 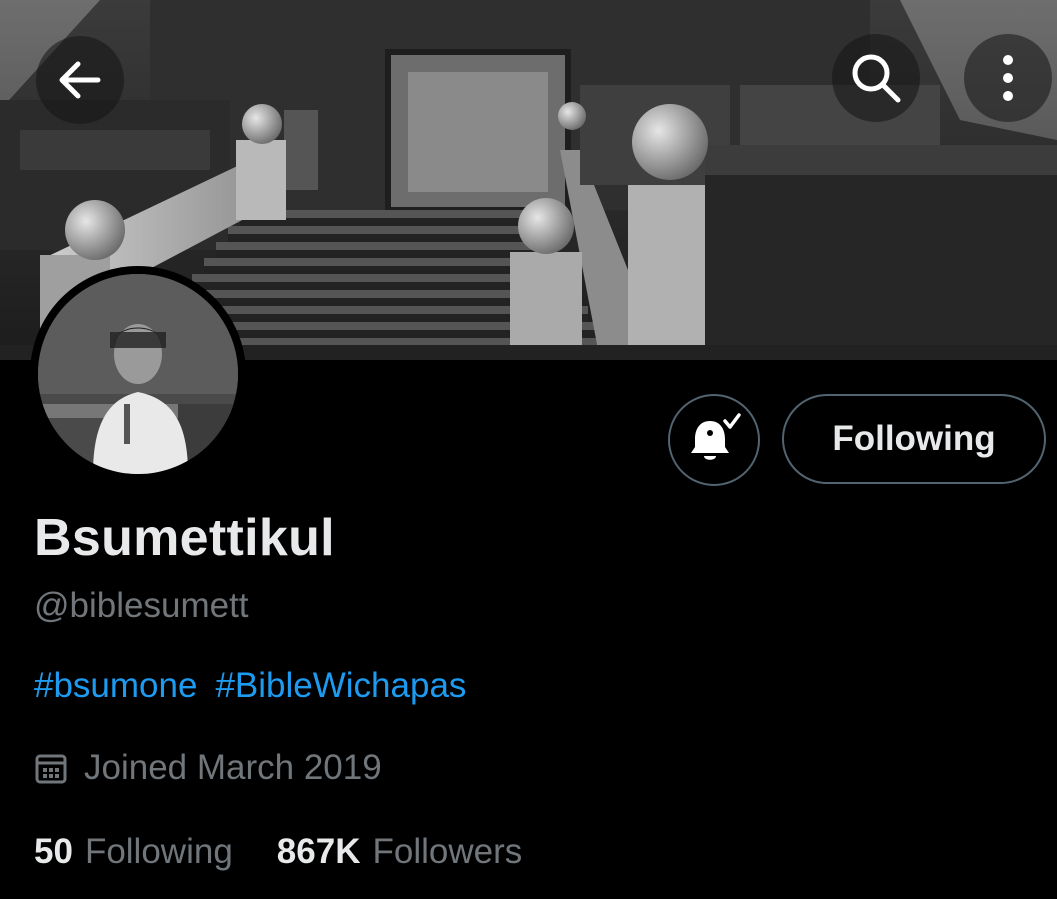 I want to click on follow-stats: 50 Following 867K Followers, so click(x=278, y=852).